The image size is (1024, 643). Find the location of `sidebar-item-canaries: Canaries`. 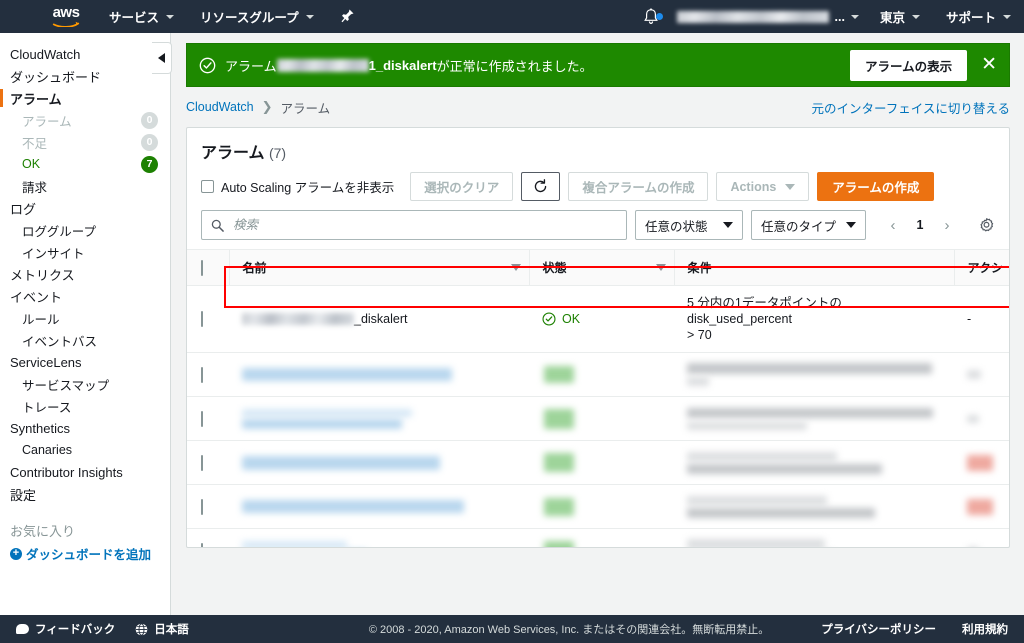

sidebar-item-canaries: Canaries is located at coordinates (85, 450).